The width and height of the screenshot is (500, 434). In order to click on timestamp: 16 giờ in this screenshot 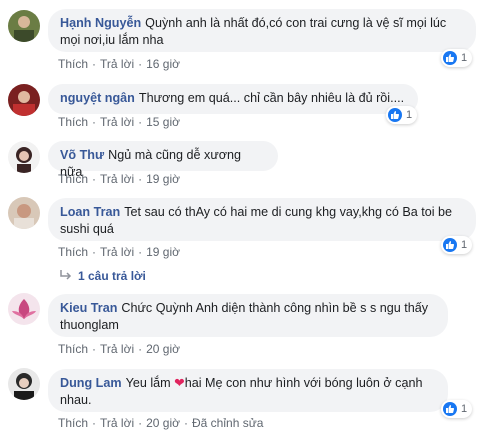, I will do `click(163, 64)`.